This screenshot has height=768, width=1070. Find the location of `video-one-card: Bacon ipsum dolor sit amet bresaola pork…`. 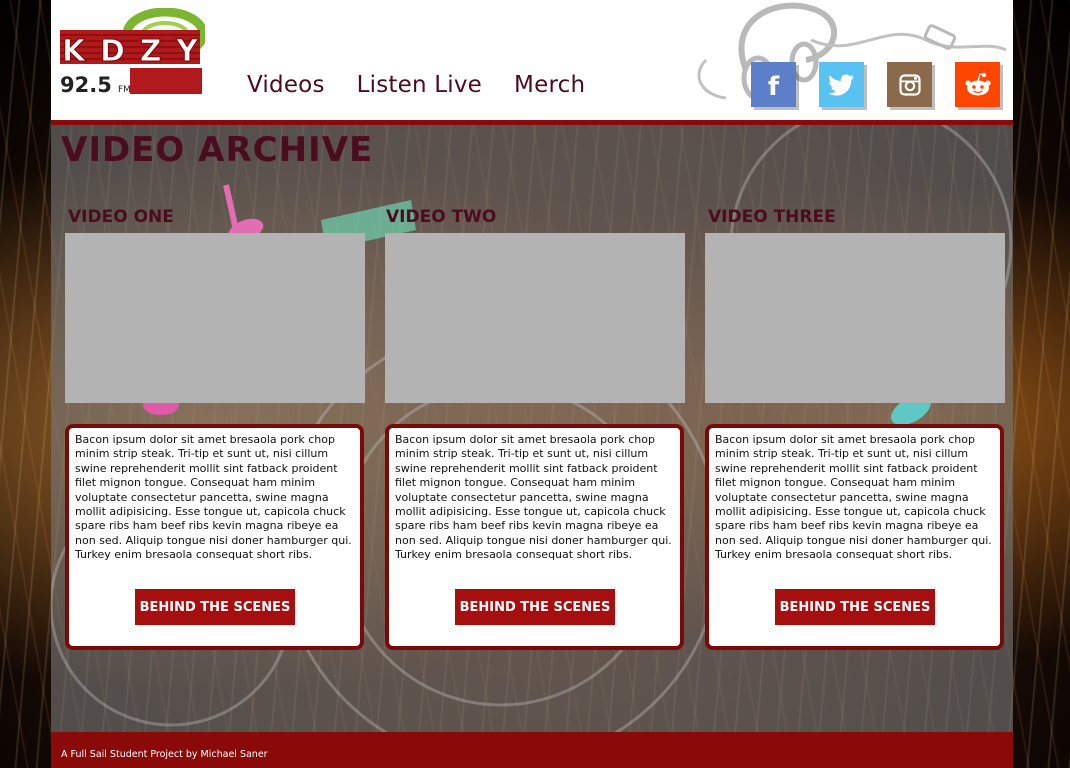

video-one-card: Bacon ipsum dolor sit amet bresaola pork… is located at coordinates (214, 537).